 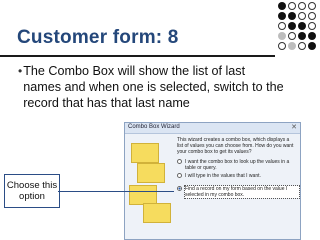 I want to click on callout-box: Choose this option, so click(x=32, y=191).